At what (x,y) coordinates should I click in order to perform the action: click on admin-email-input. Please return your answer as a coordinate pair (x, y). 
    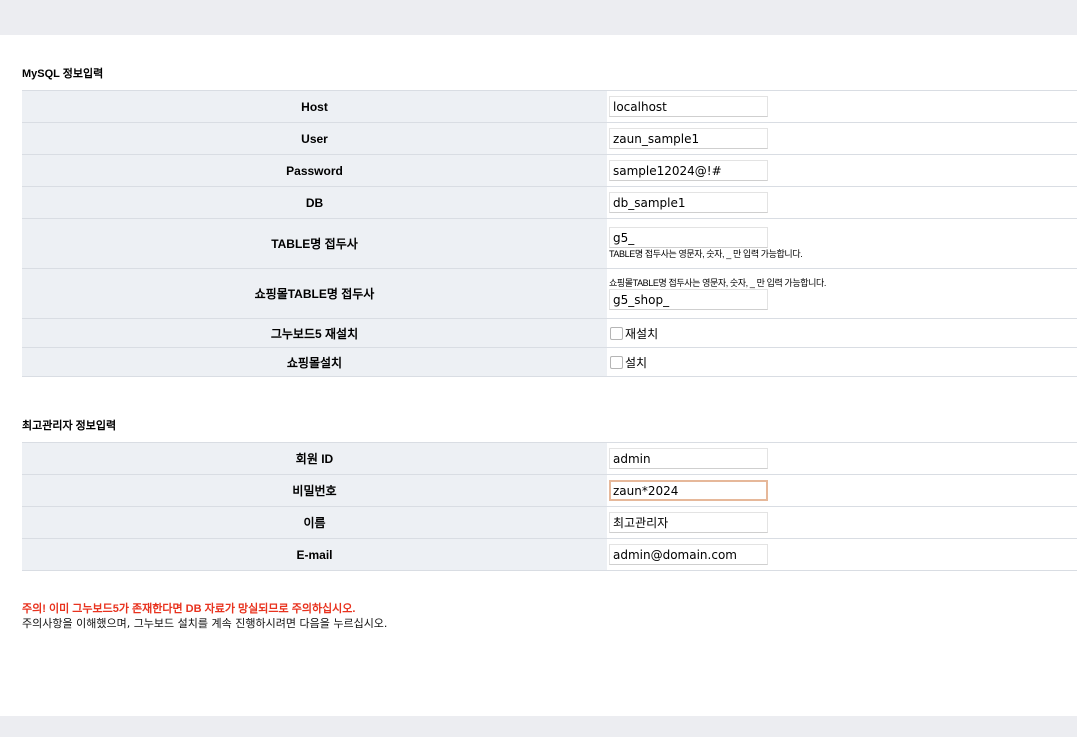
    Looking at the image, I should click on (688, 554).